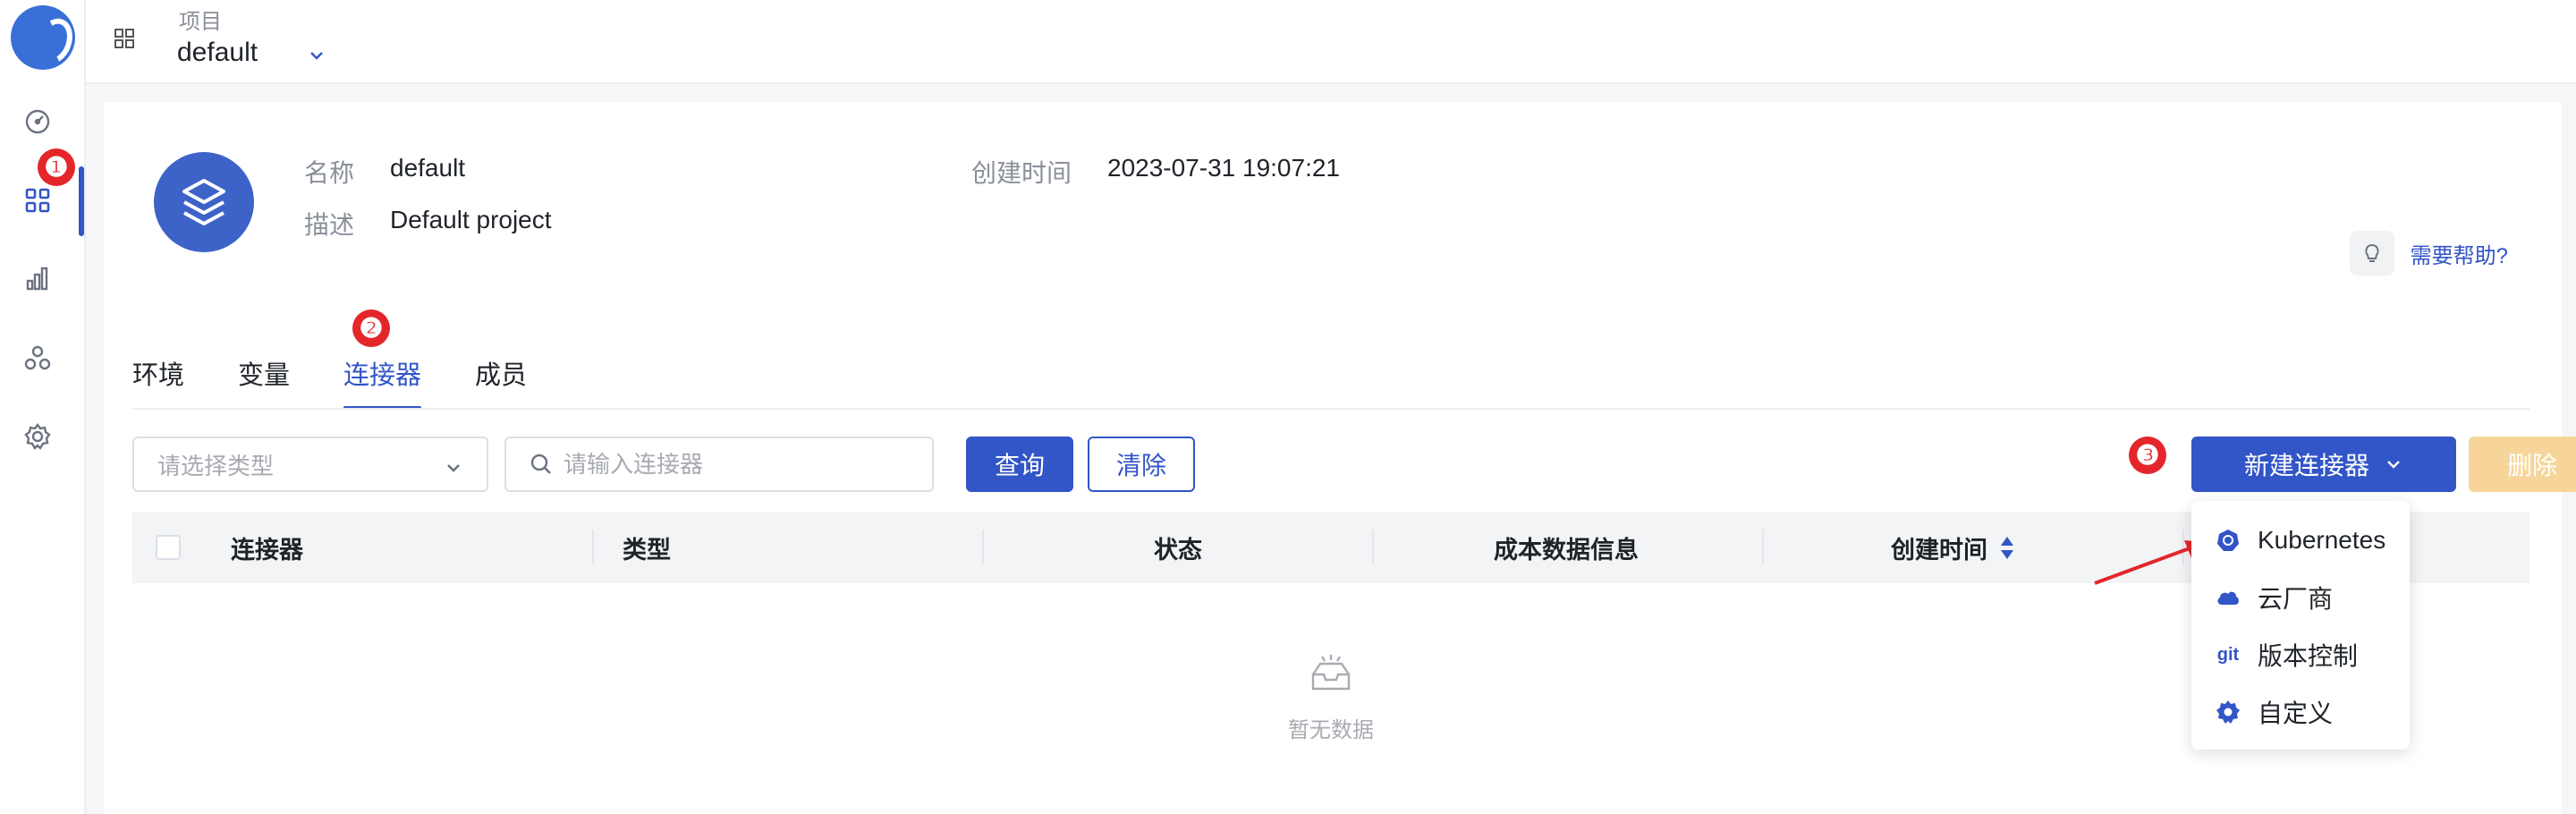 This screenshot has width=2576, height=814. What do you see at coordinates (124, 39) in the screenshot?
I see `apps-grid-icon` at bounding box center [124, 39].